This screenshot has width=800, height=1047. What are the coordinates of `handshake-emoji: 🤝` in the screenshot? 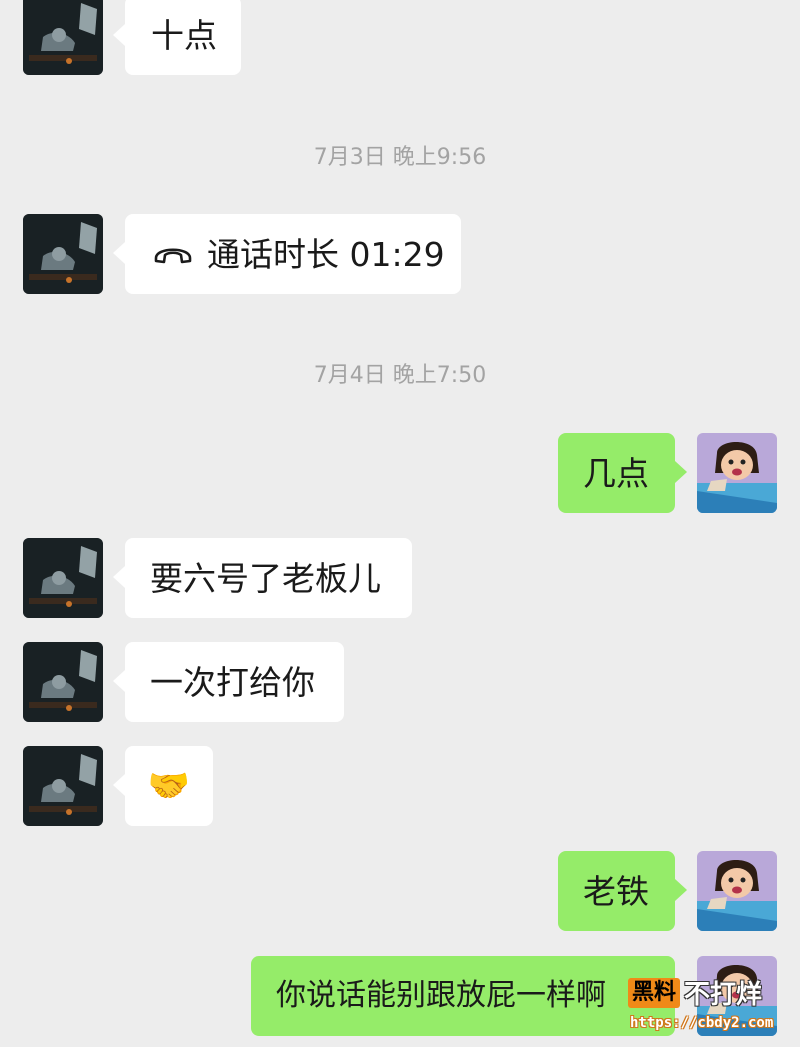 It's located at (169, 786).